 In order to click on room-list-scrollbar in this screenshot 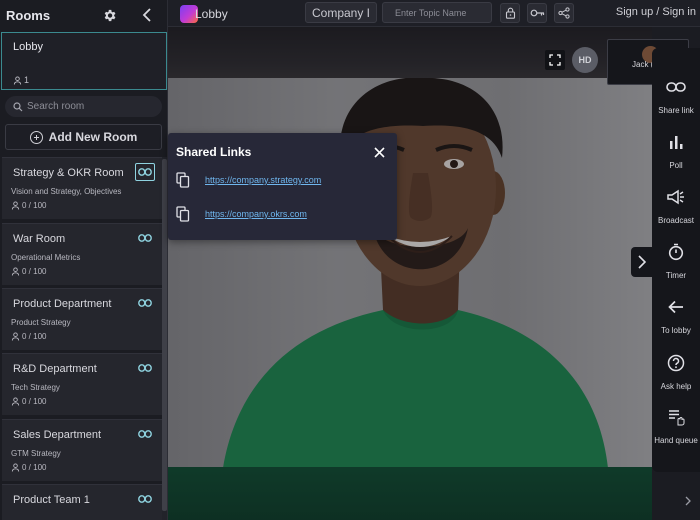, I will do `click(164, 338)`.